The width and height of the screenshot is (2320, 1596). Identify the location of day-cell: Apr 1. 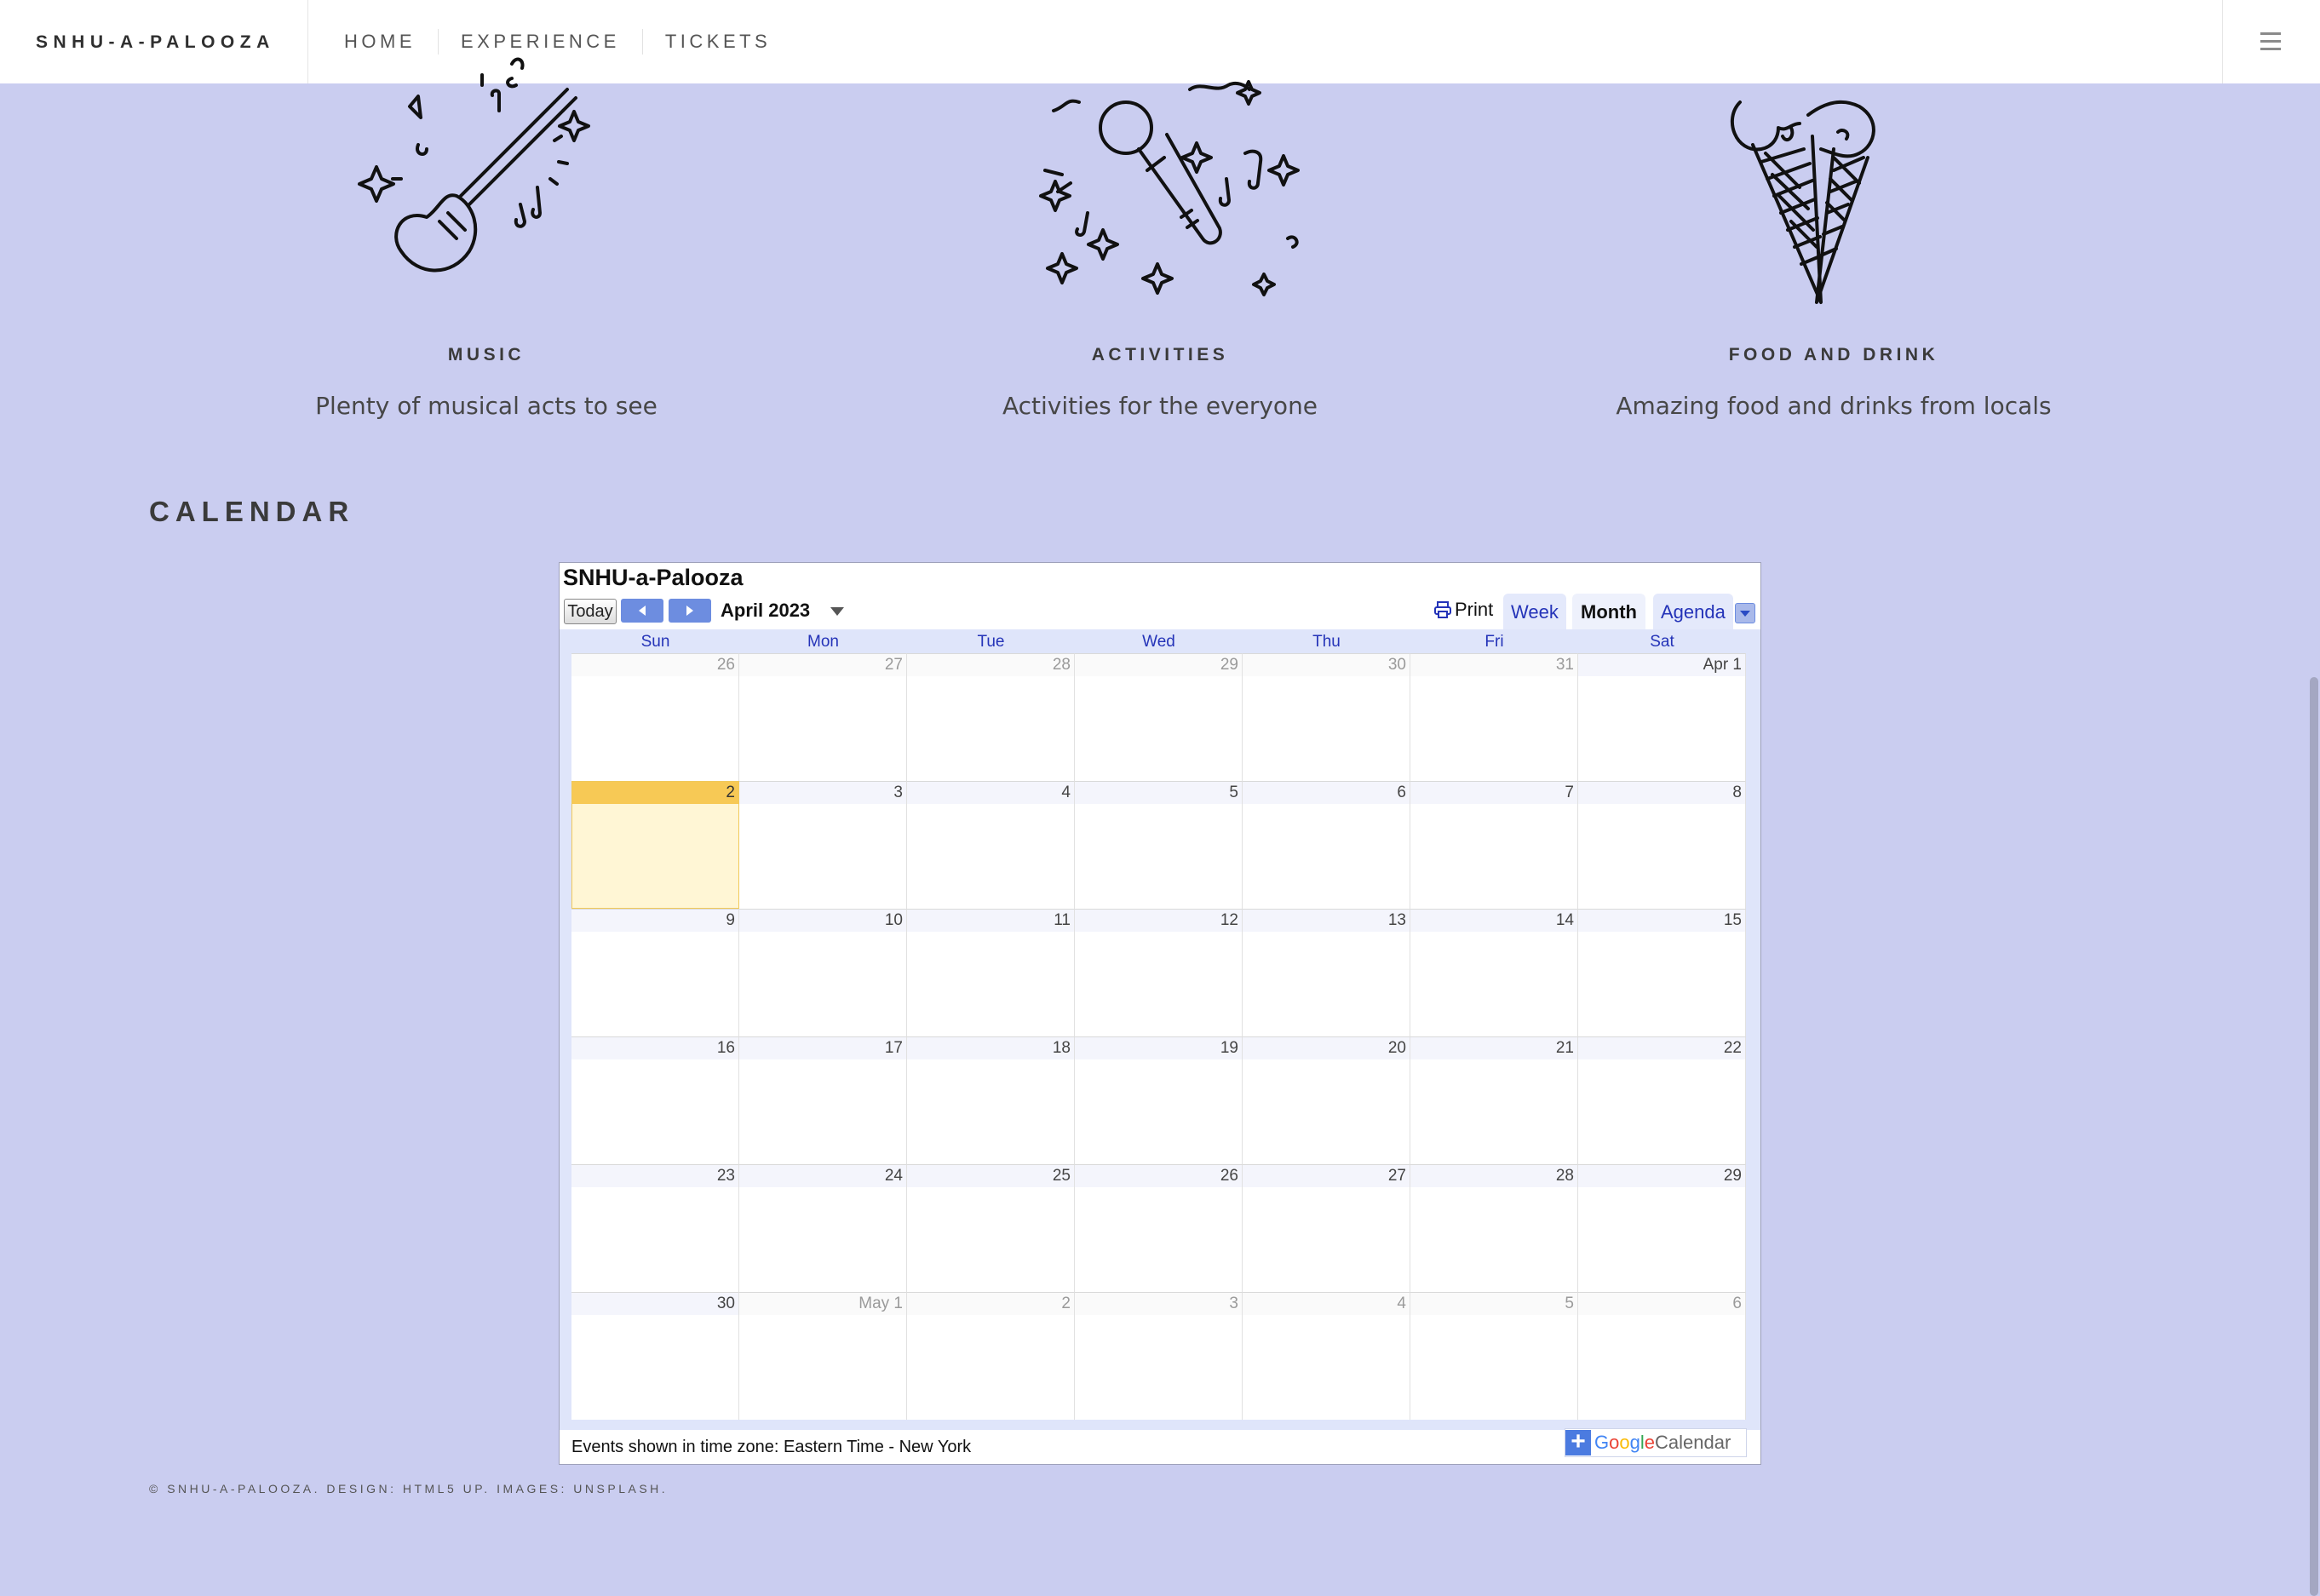
(1662, 717).